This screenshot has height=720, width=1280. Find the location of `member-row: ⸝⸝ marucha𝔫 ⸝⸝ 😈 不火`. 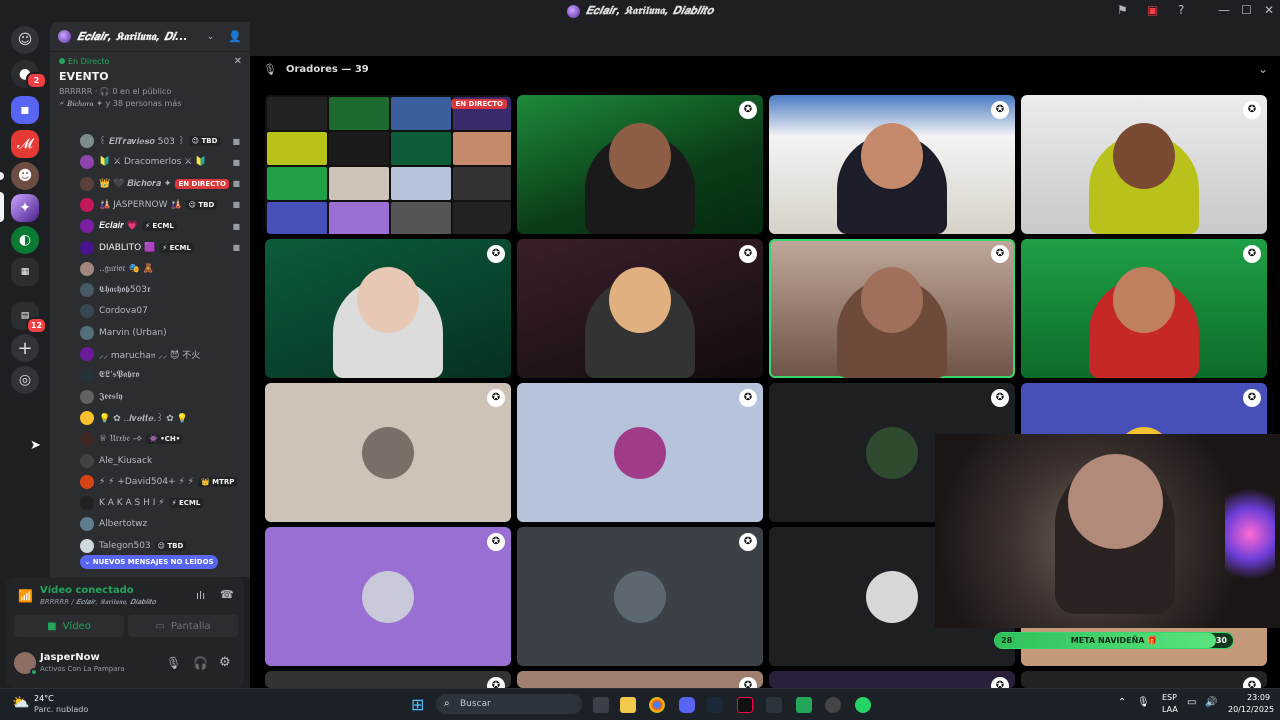

member-row: ⸝⸝ marucha𝔫 ⸝⸝ 😈 不火 is located at coordinates (160, 354).